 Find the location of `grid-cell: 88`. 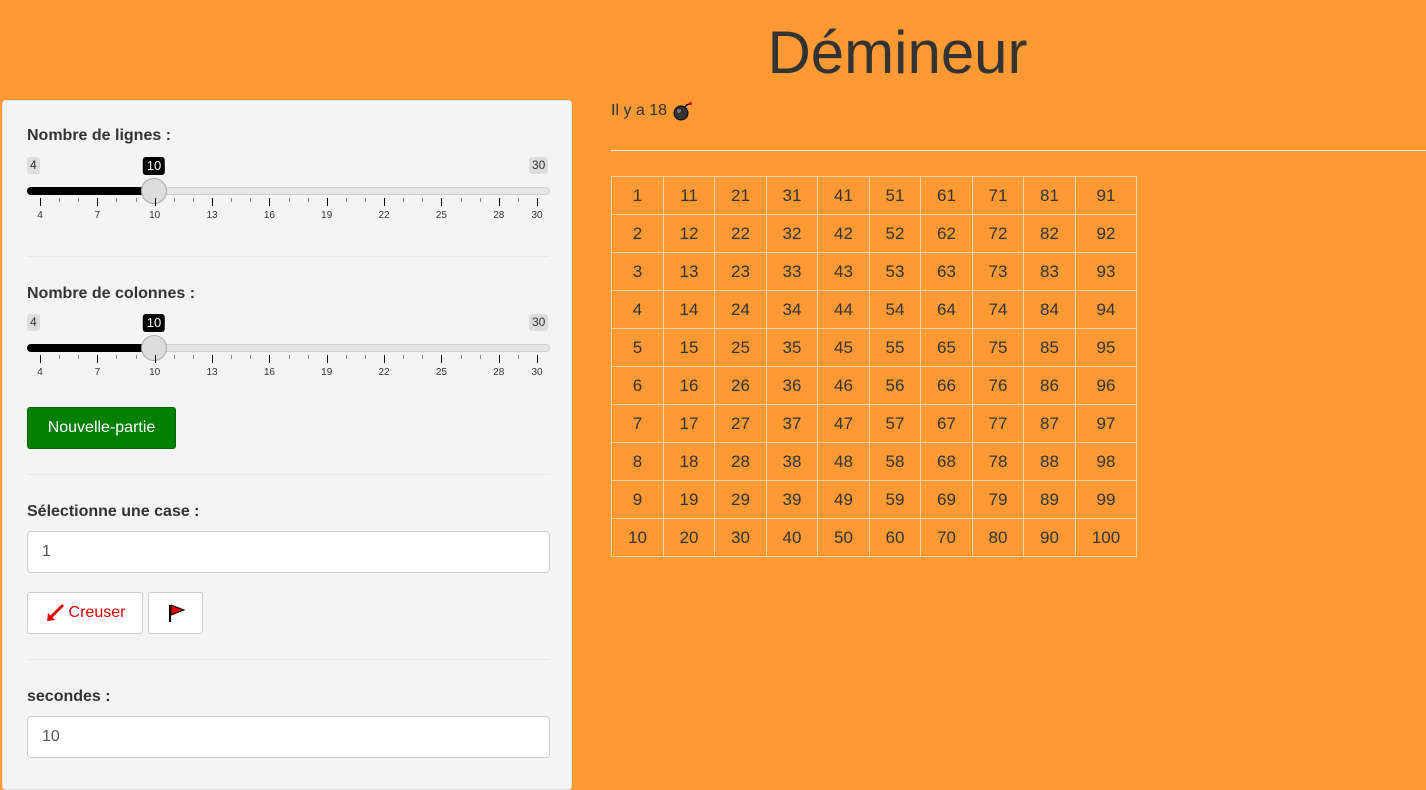

grid-cell: 88 is located at coordinates (1049, 461).